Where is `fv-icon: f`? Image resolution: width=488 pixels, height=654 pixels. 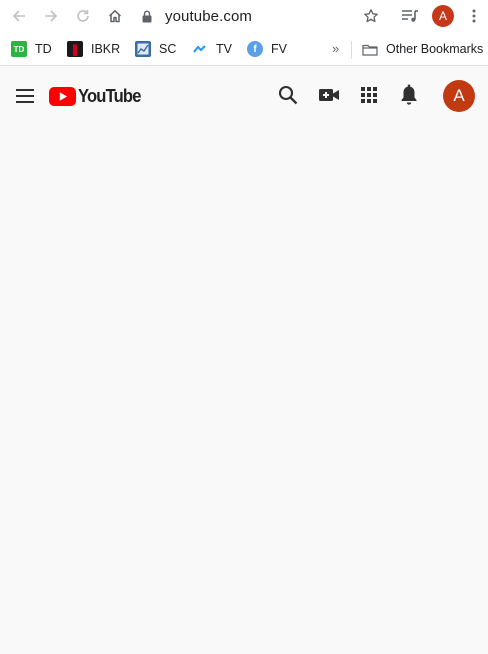
fv-icon: f is located at coordinates (255, 49).